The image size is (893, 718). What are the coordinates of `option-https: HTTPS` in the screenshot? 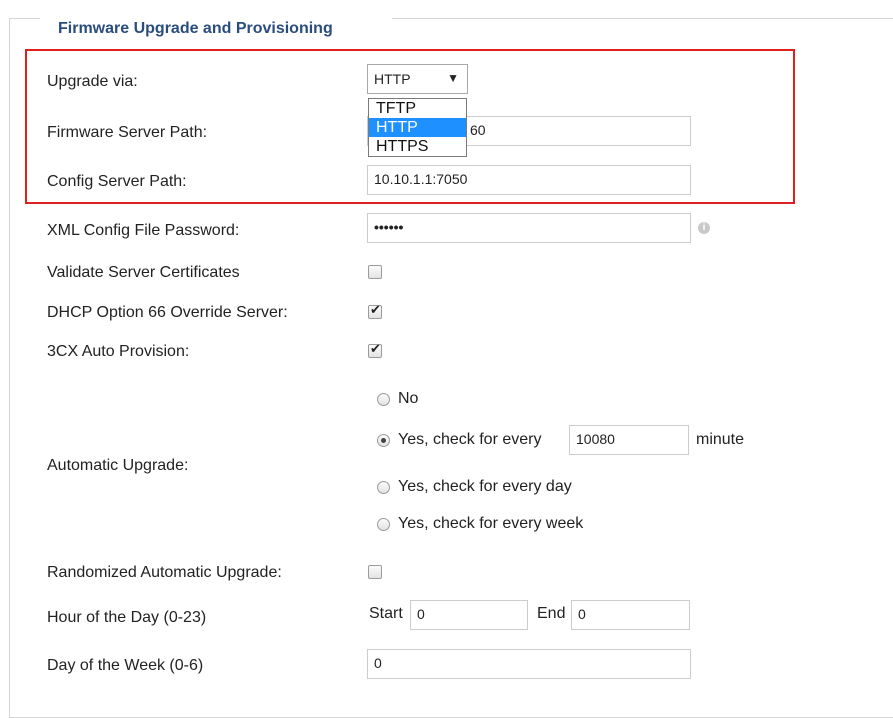 It's located at (417, 146).